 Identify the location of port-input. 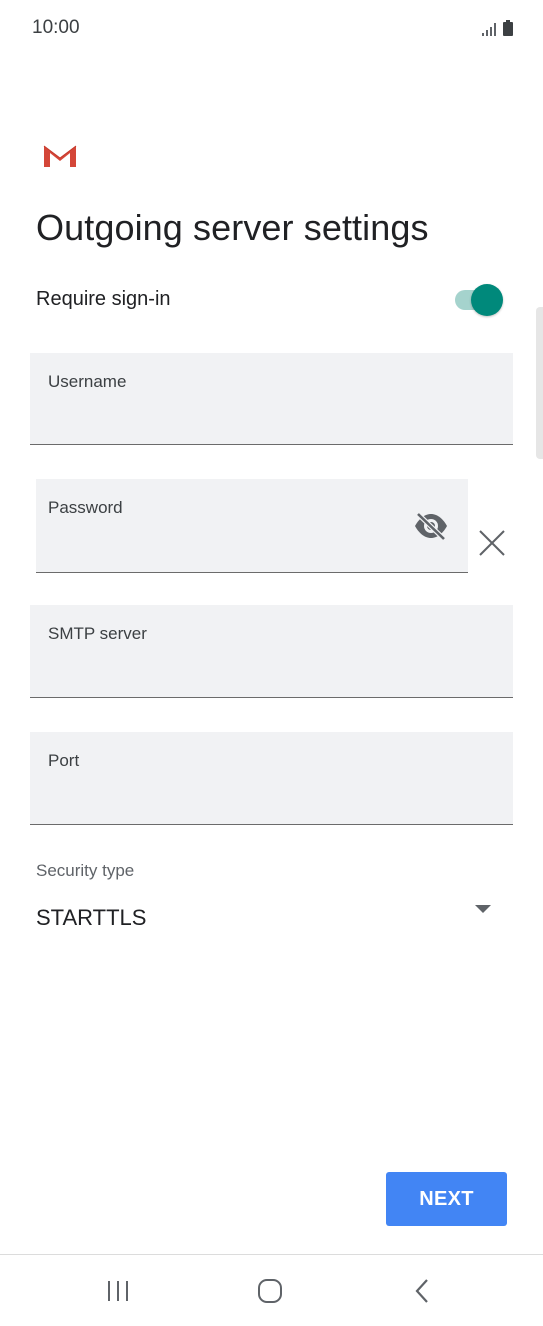
(249, 803).